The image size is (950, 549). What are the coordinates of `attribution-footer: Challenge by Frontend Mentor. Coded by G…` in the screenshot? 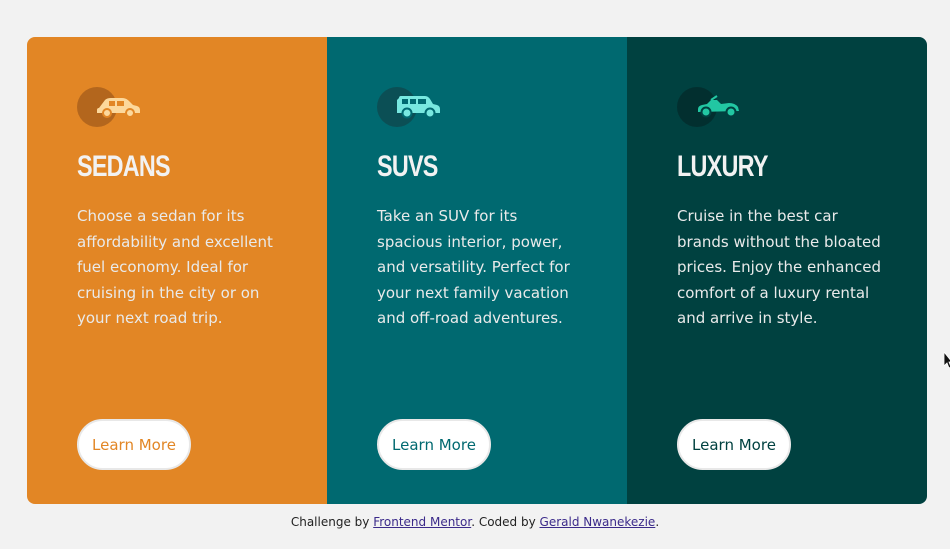 It's located at (475, 522).